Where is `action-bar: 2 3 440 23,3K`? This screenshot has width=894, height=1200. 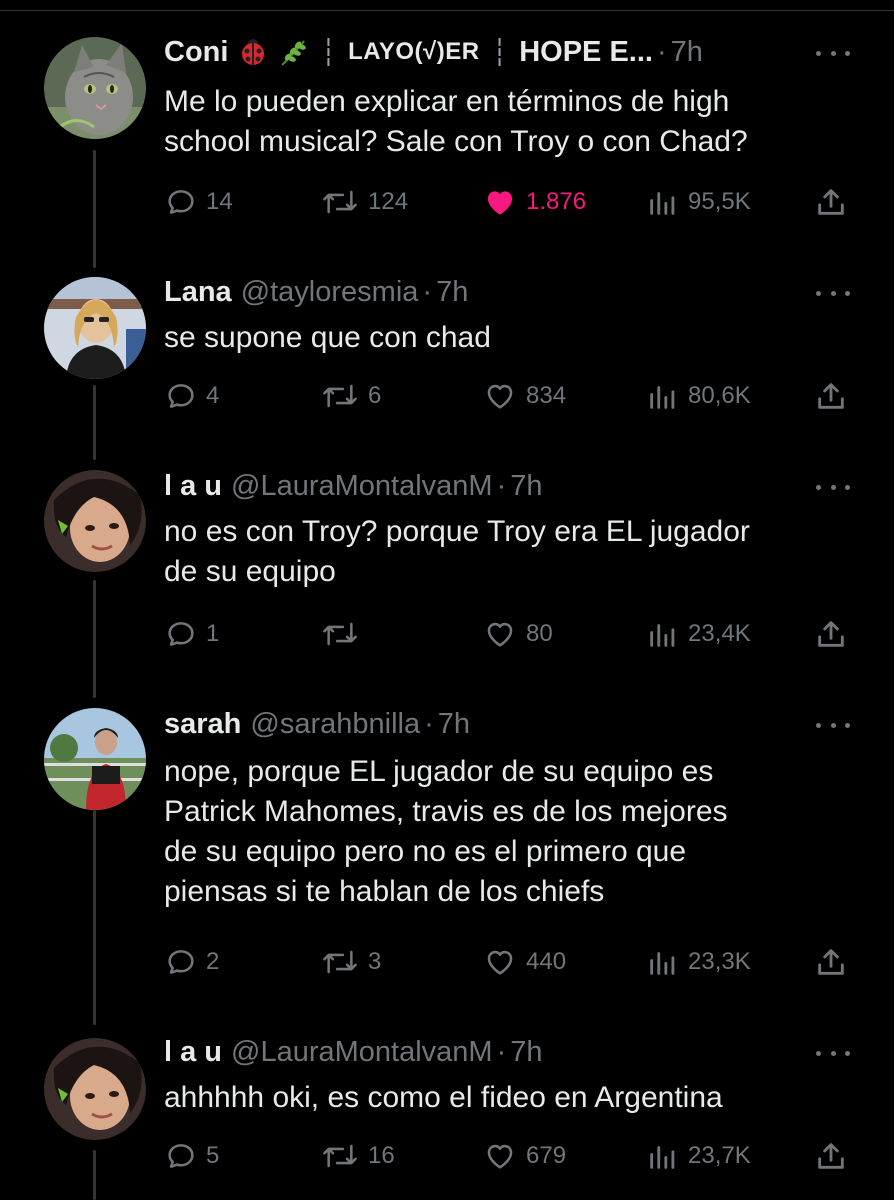 action-bar: 2 3 440 23,3K is located at coordinates (447, 962).